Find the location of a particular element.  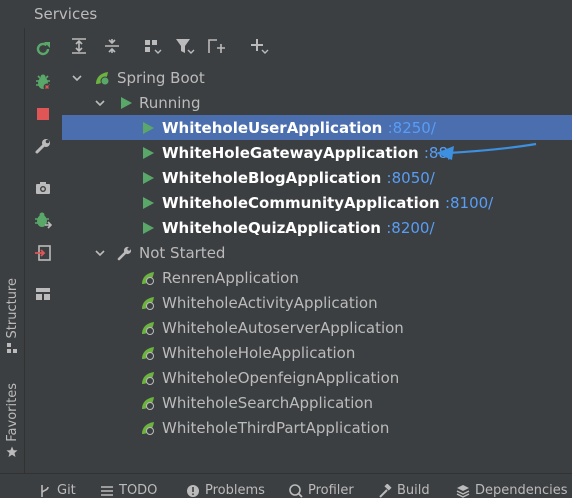

git-tab: Git is located at coordinates (57, 490).